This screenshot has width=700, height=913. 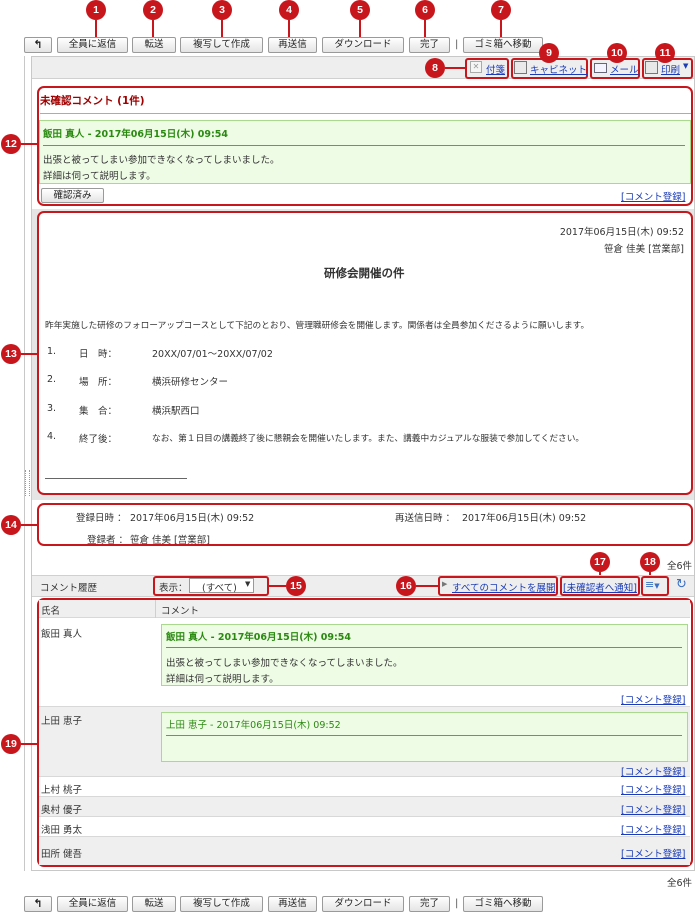 I want to click on item-number: 1., so click(x=52, y=351).